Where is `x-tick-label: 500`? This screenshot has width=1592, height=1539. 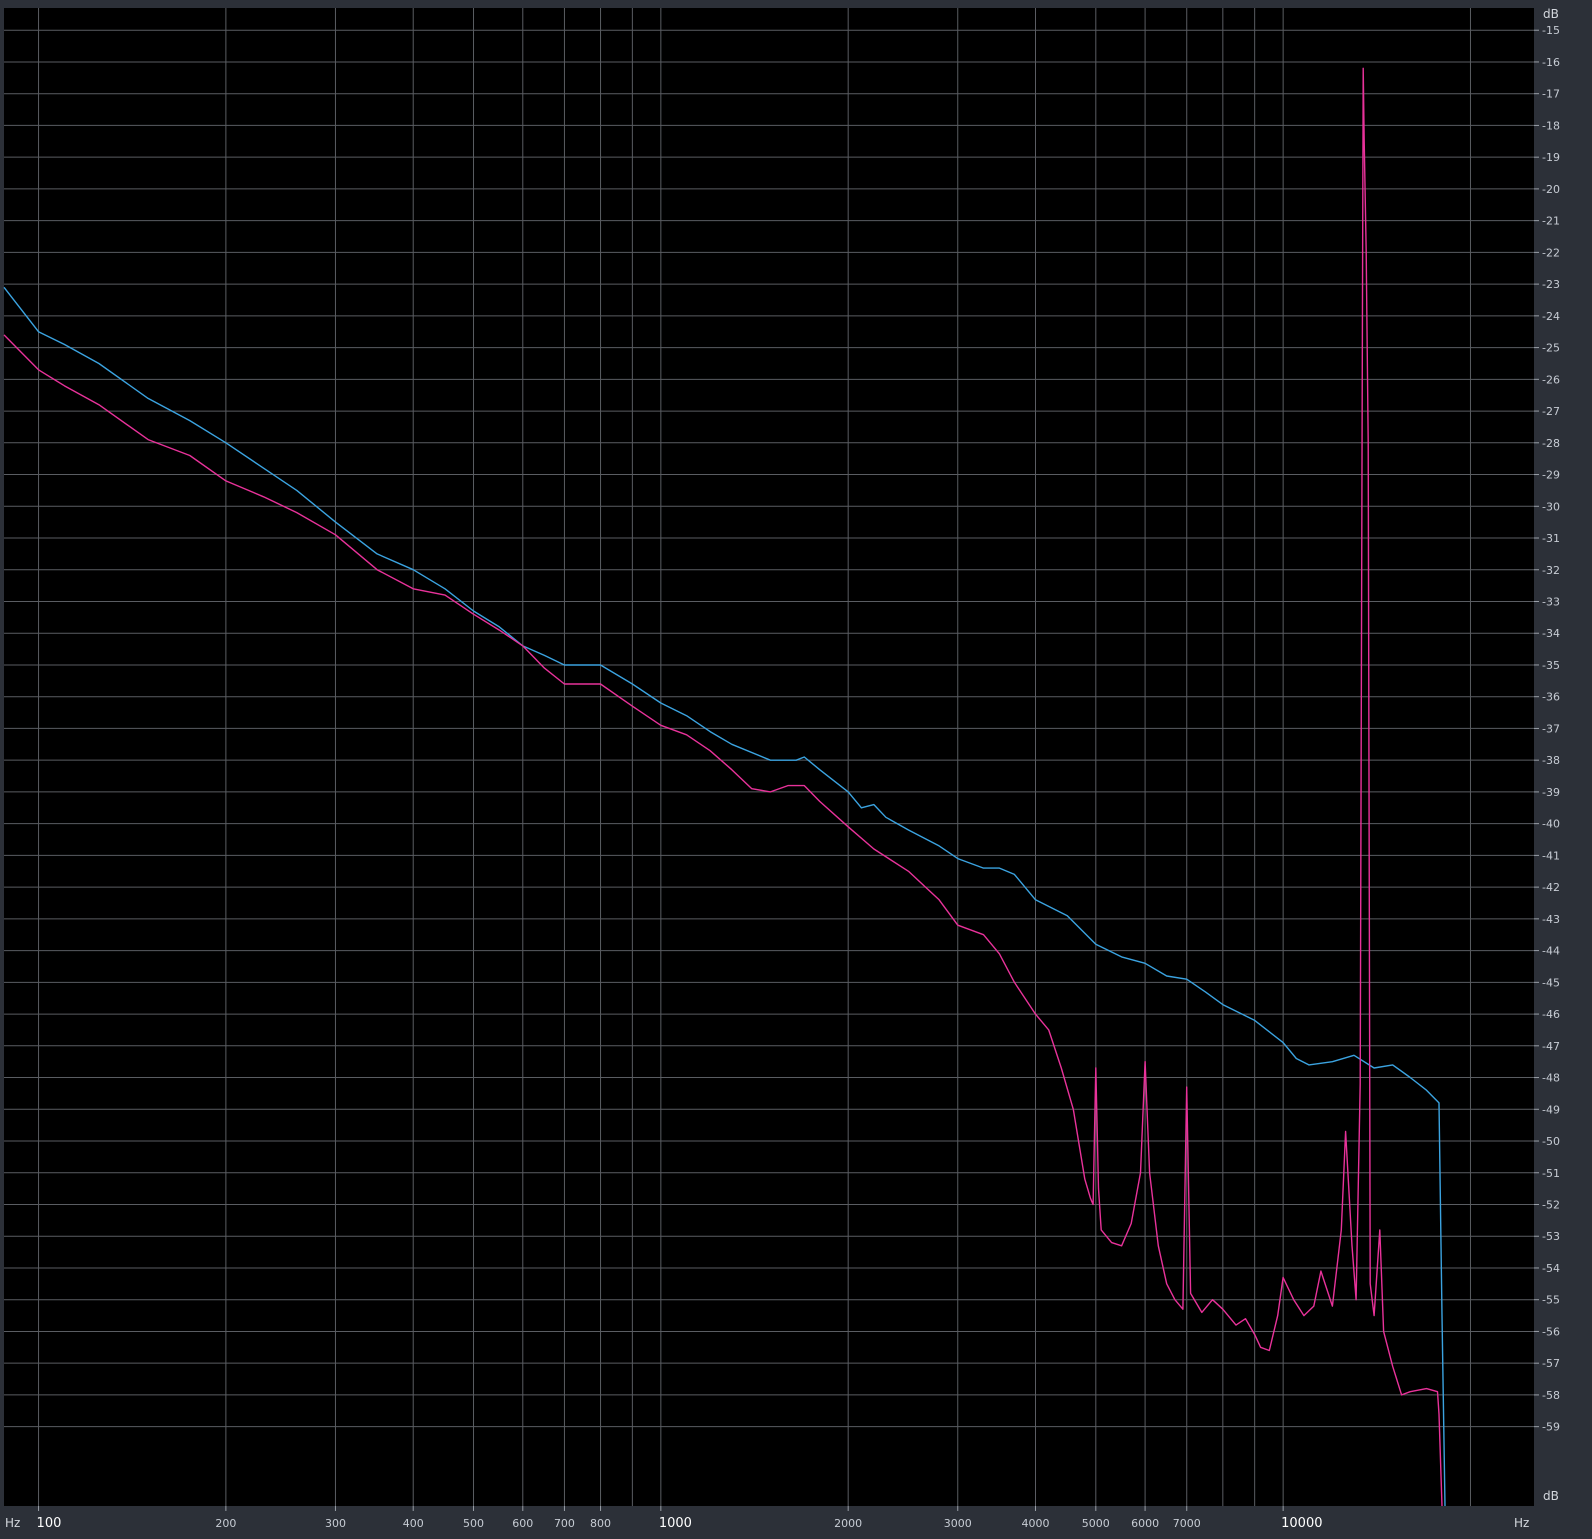 x-tick-label: 500 is located at coordinates (473, 1523).